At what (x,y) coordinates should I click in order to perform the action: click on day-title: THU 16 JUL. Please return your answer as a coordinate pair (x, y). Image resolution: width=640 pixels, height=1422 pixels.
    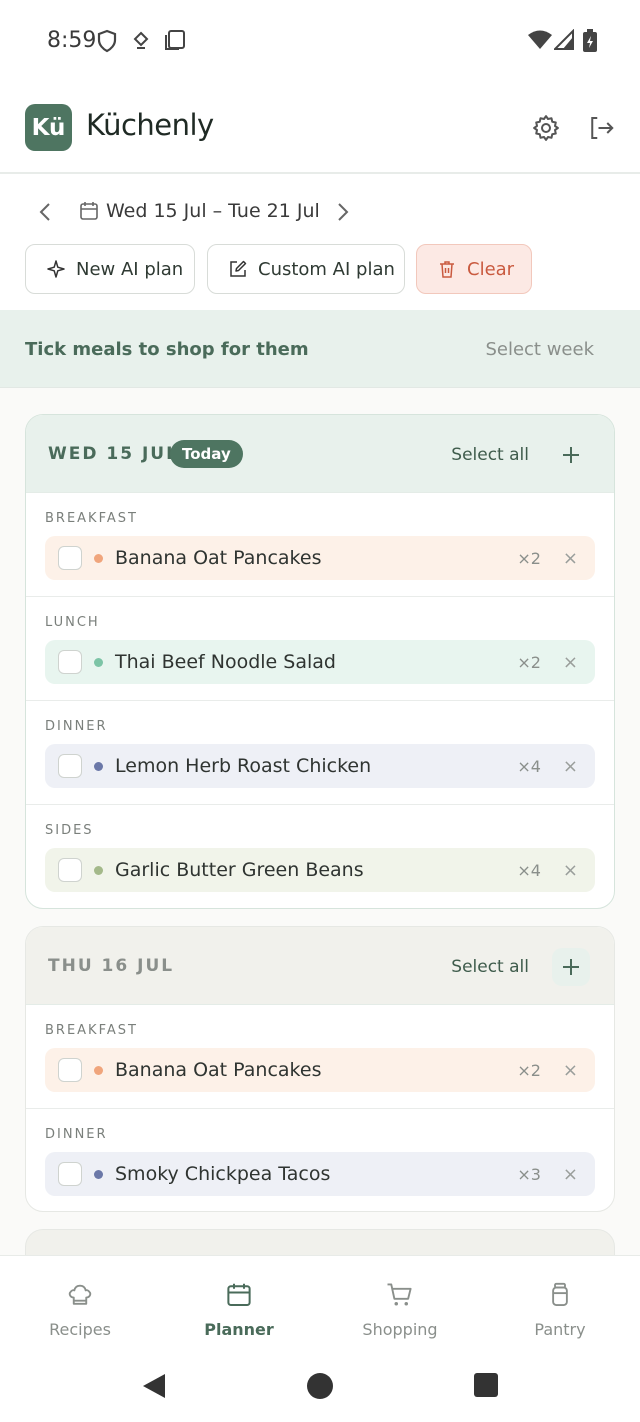
    Looking at the image, I should click on (111, 966).